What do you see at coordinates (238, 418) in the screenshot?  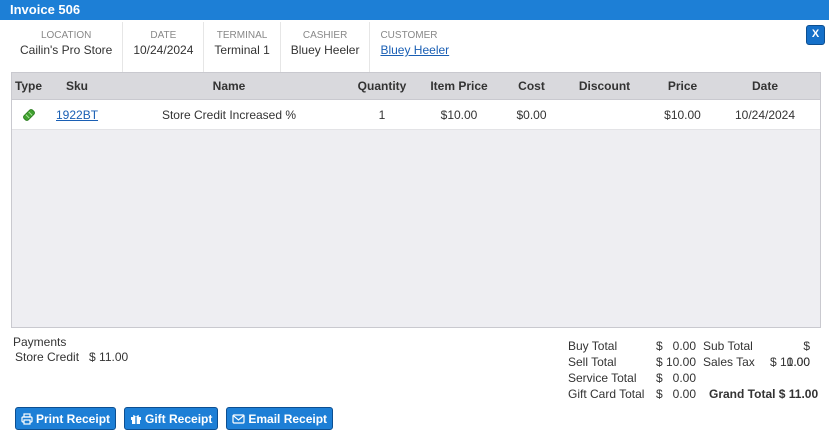 I see `envelope-icon` at bounding box center [238, 418].